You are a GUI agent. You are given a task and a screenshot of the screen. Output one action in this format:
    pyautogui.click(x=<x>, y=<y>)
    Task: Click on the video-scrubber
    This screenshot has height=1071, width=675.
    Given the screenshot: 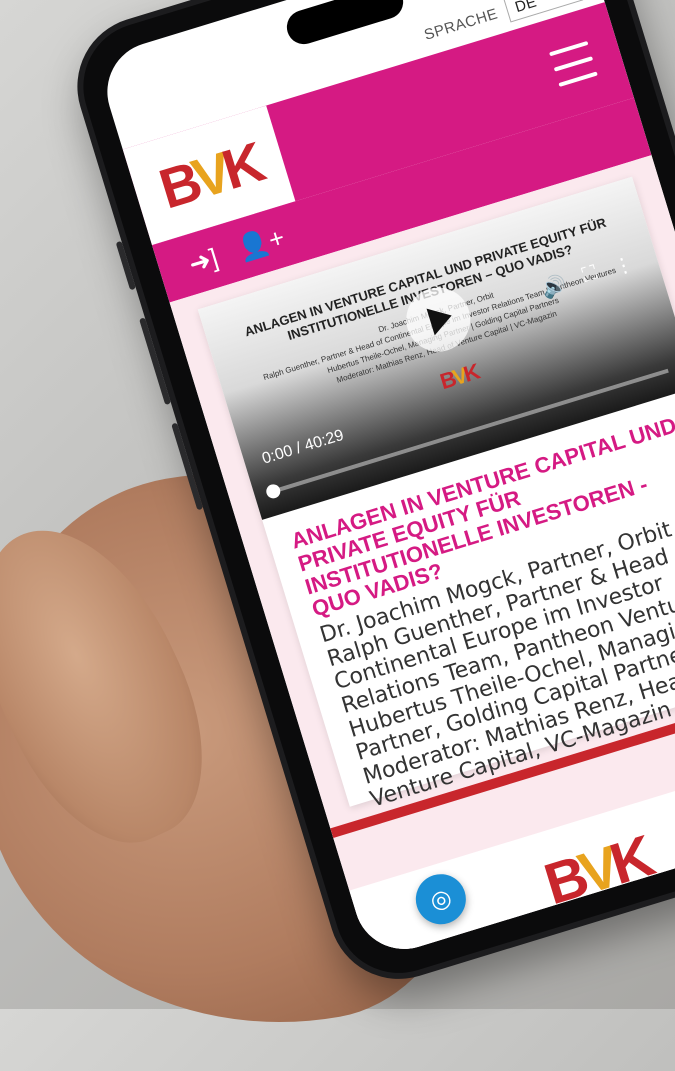 What is the action you would take?
    pyautogui.click(x=273, y=491)
    